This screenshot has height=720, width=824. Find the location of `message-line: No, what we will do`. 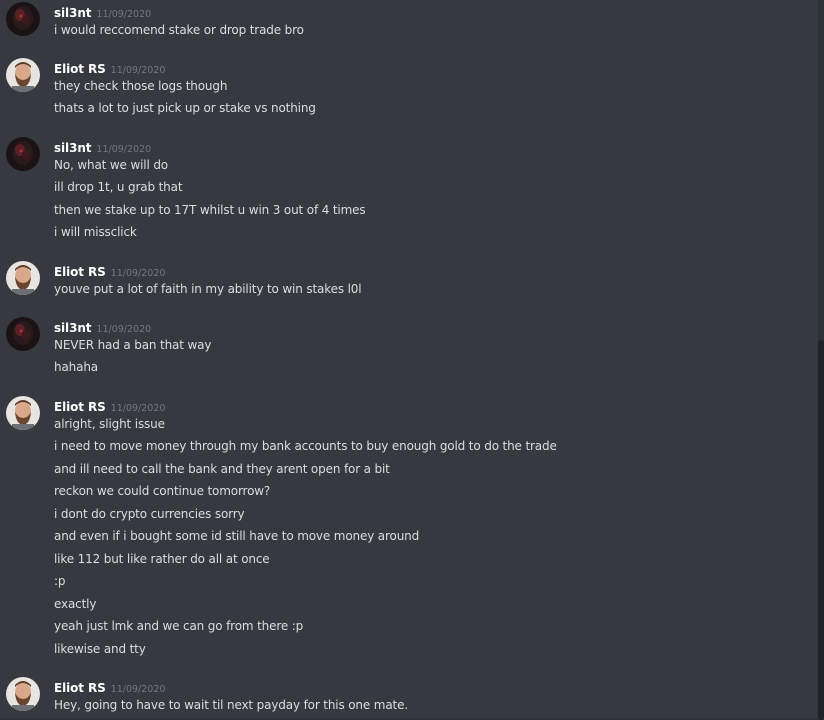

message-line: No, what we will do is located at coordinates (111, 165).